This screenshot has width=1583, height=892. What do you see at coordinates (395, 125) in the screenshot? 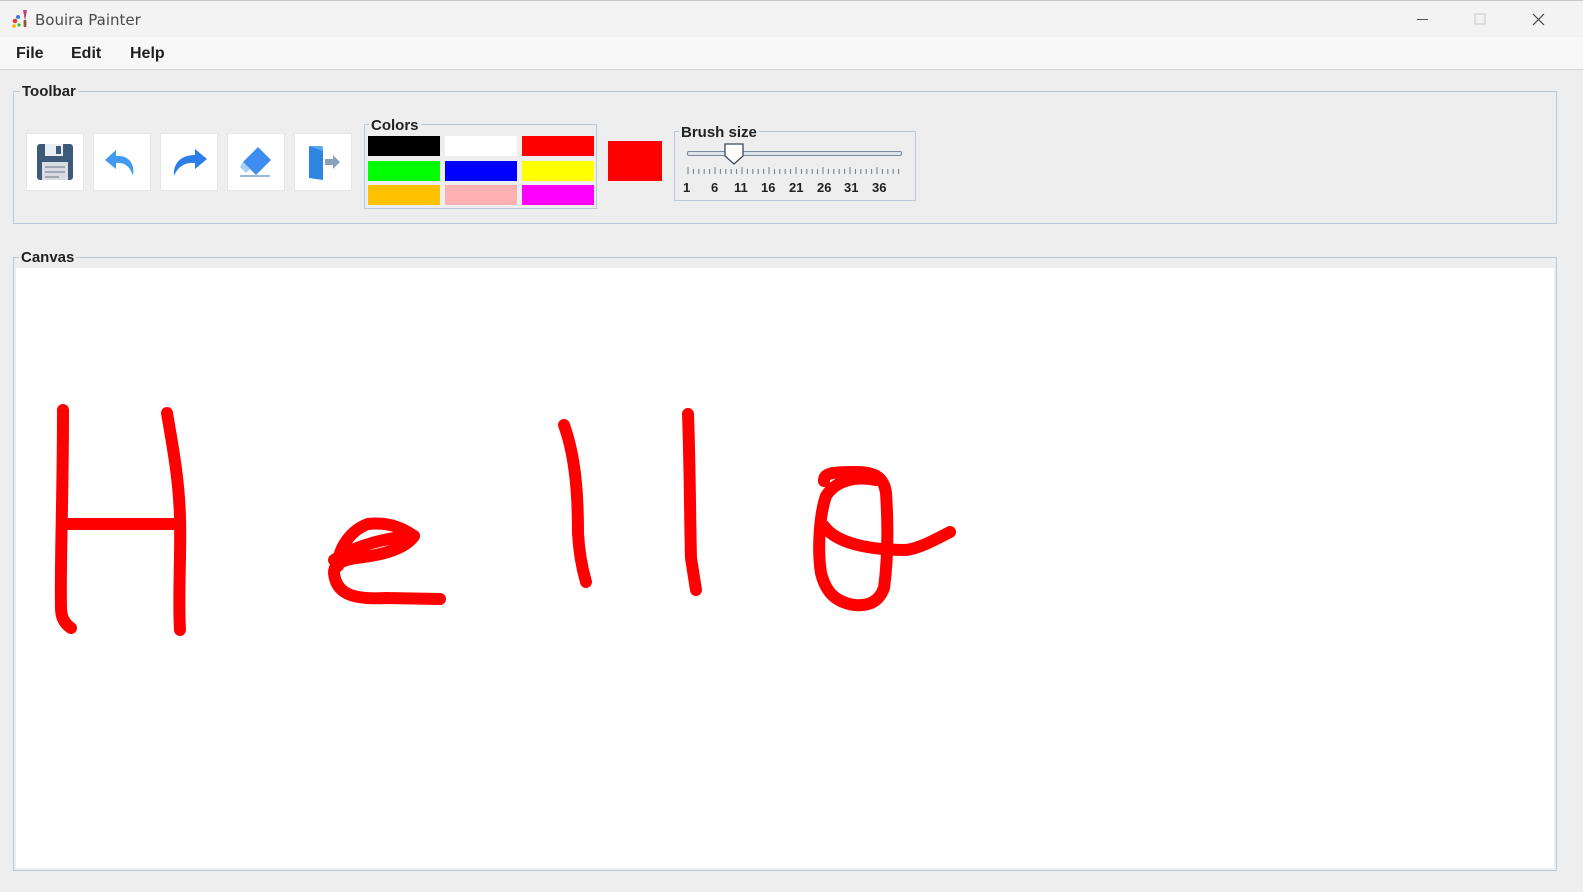
I see `colors-title: Colors` at bounding box center [395, 125].